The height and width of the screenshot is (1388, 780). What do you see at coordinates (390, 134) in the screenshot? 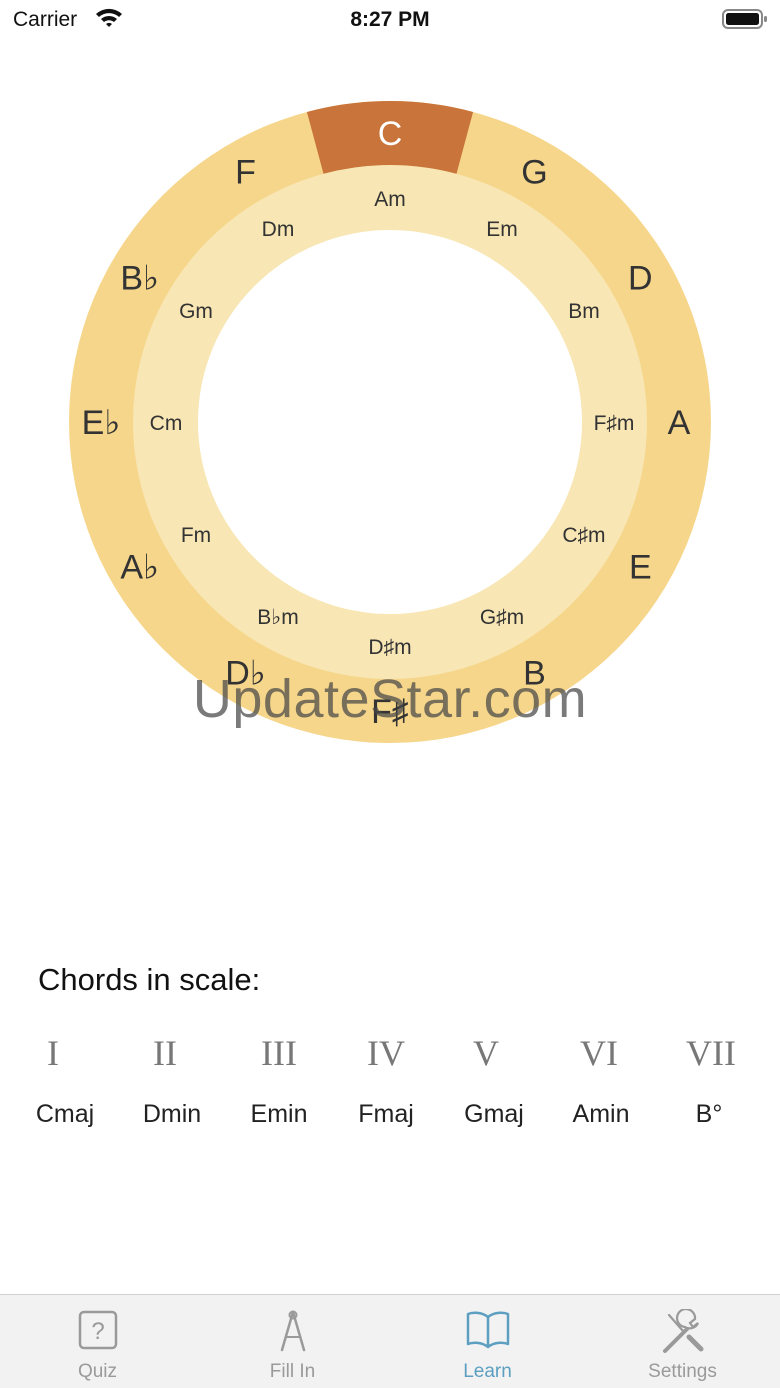
I see `major-key-c: C` at bounding box center [390, 134].